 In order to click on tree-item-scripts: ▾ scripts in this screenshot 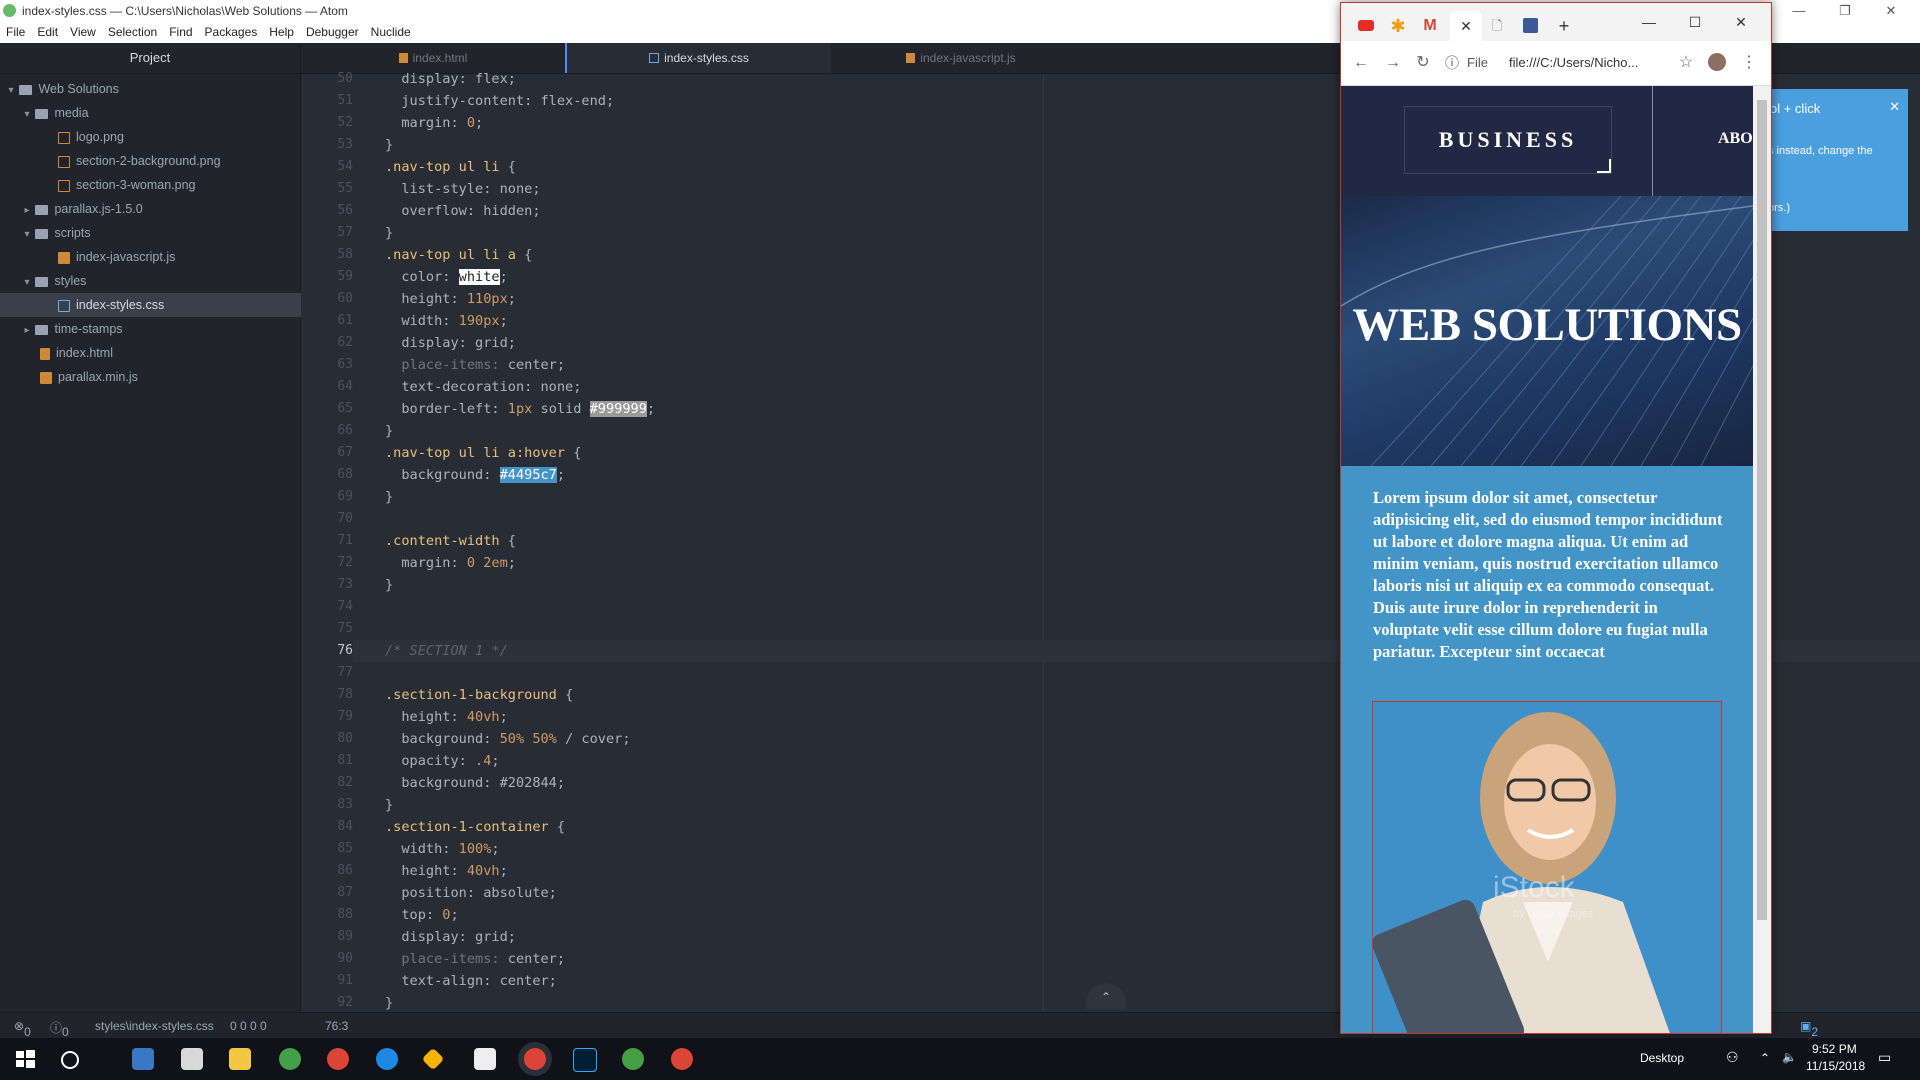, I will do `click(161, 233)`.